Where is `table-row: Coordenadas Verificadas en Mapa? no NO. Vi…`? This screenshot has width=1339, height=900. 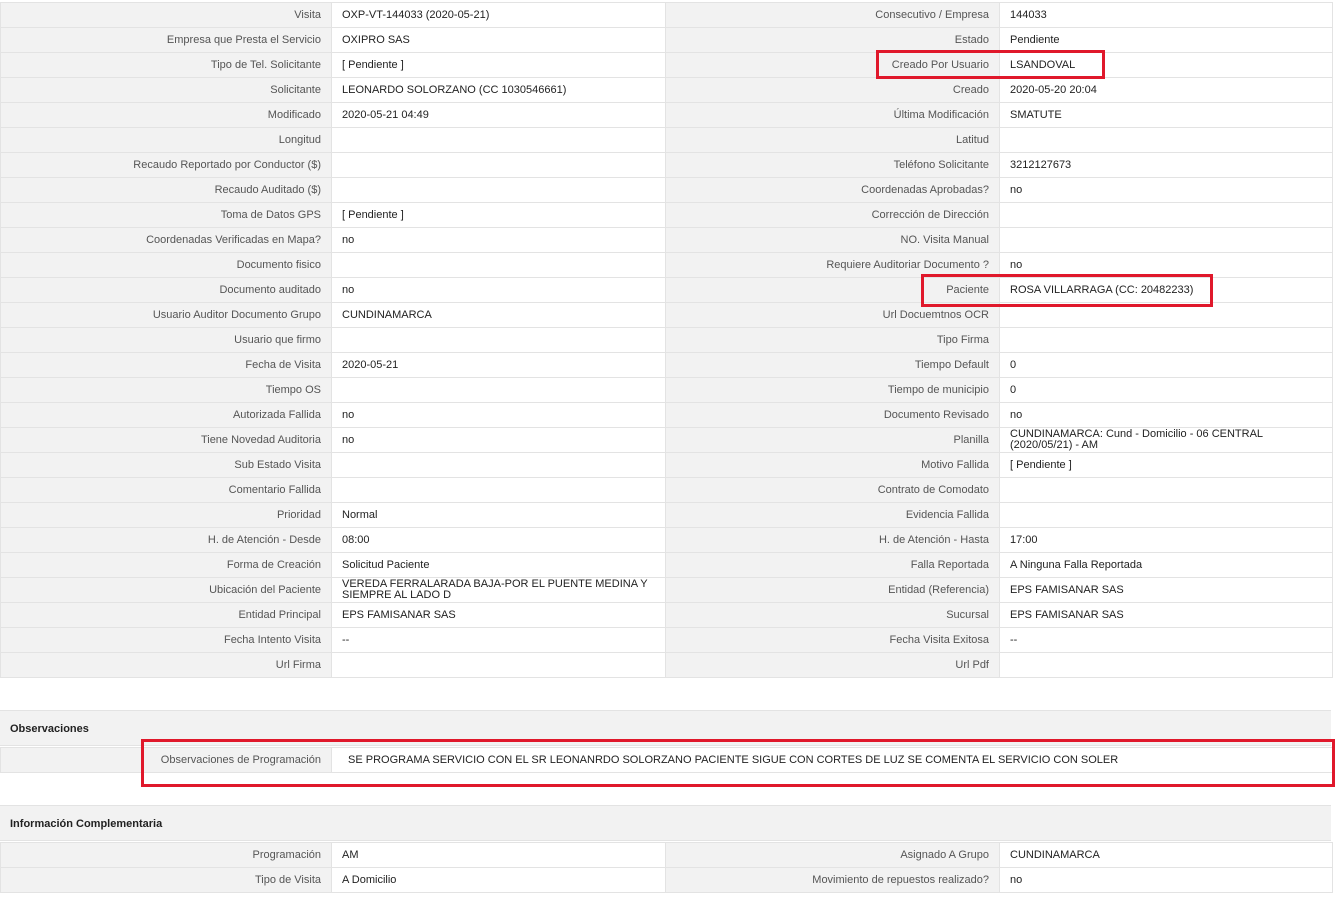
table-row: Coordenadas Verificadas en Mapa? no NO. Vi… is located at coordinates (666, 240).